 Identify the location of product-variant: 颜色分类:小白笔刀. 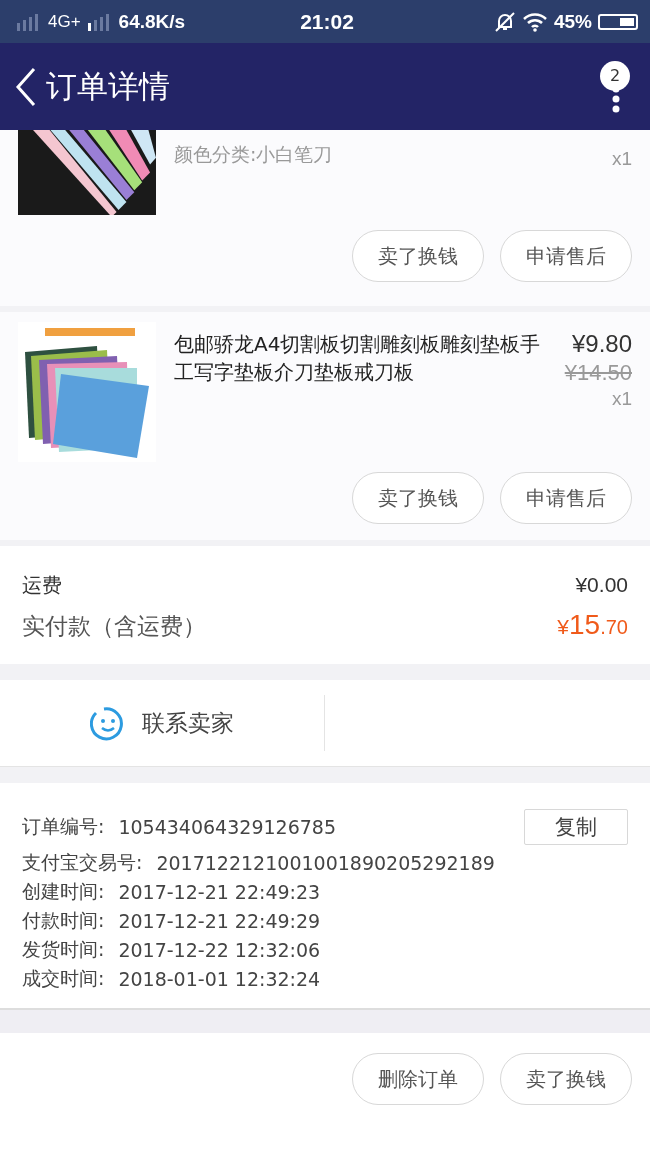
(254, 154).